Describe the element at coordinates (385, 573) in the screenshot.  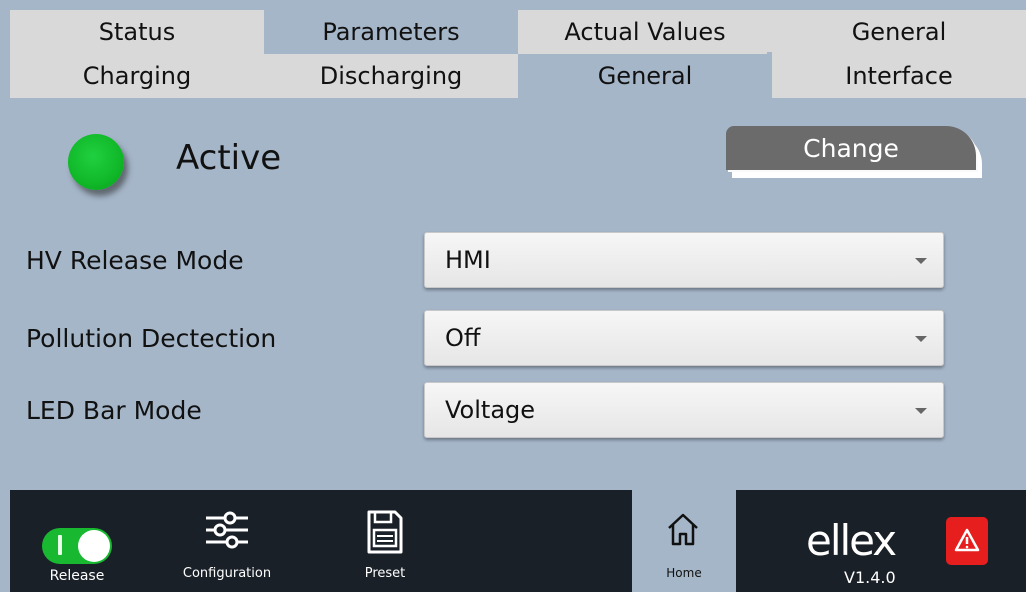
I see `preset-label: Preset` at that location.